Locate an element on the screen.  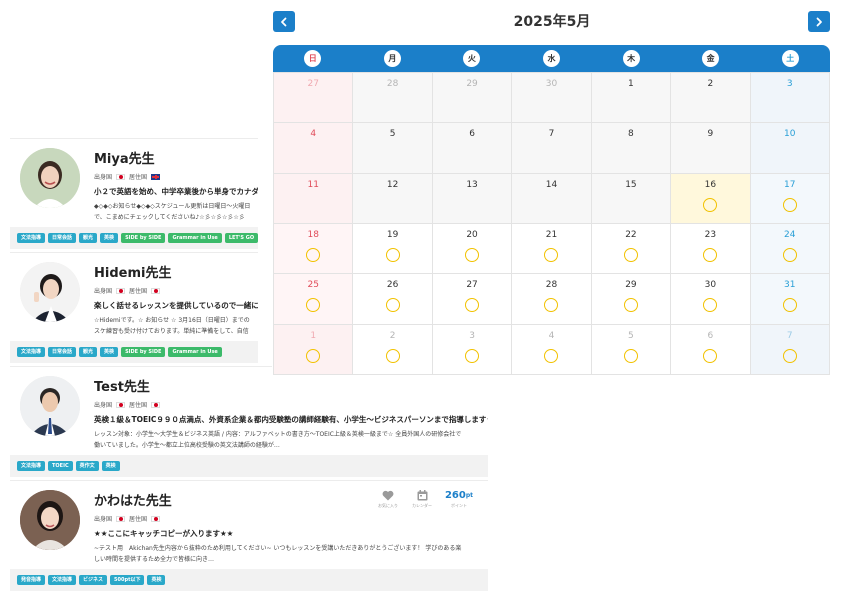
next-month-button is located at coordinates (819, 21).